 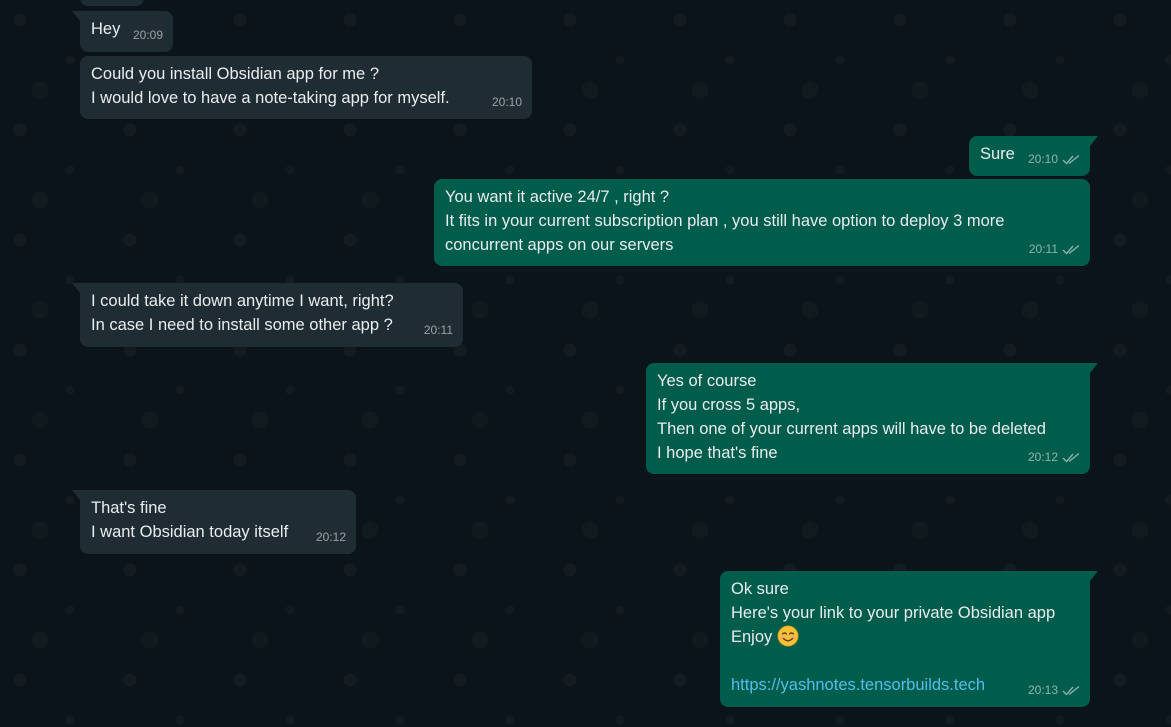 I want to click on message-meta: 20:13, so click(x=1054, y=690).